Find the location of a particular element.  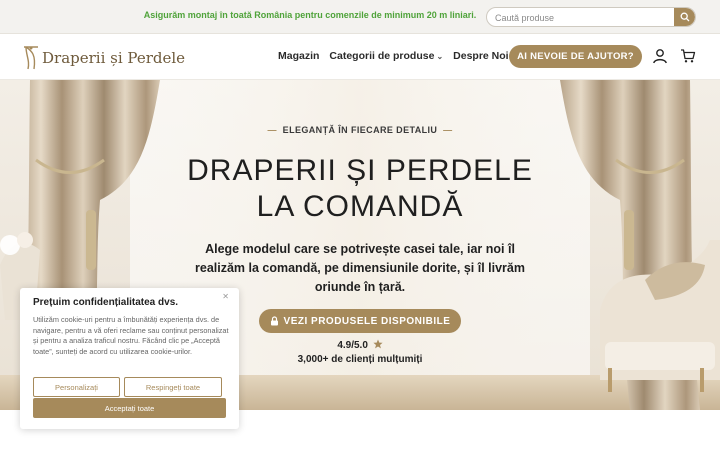

account-button is located at coordinates (660, 56).